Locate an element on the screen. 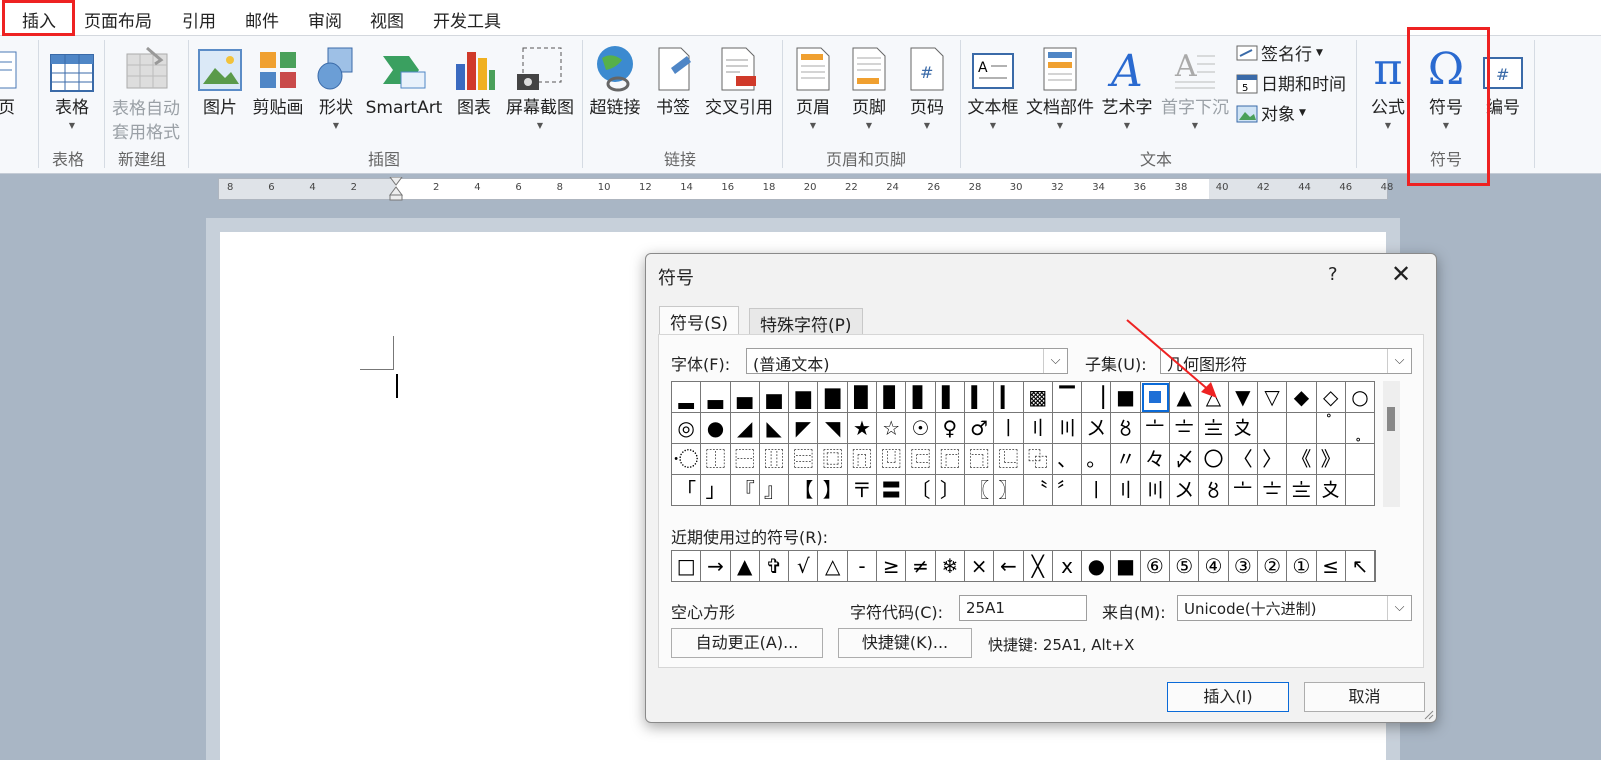 This screenshot has width=1601, height=760. recent-symbol-cell: ② is located at coordinates (1272, 566).